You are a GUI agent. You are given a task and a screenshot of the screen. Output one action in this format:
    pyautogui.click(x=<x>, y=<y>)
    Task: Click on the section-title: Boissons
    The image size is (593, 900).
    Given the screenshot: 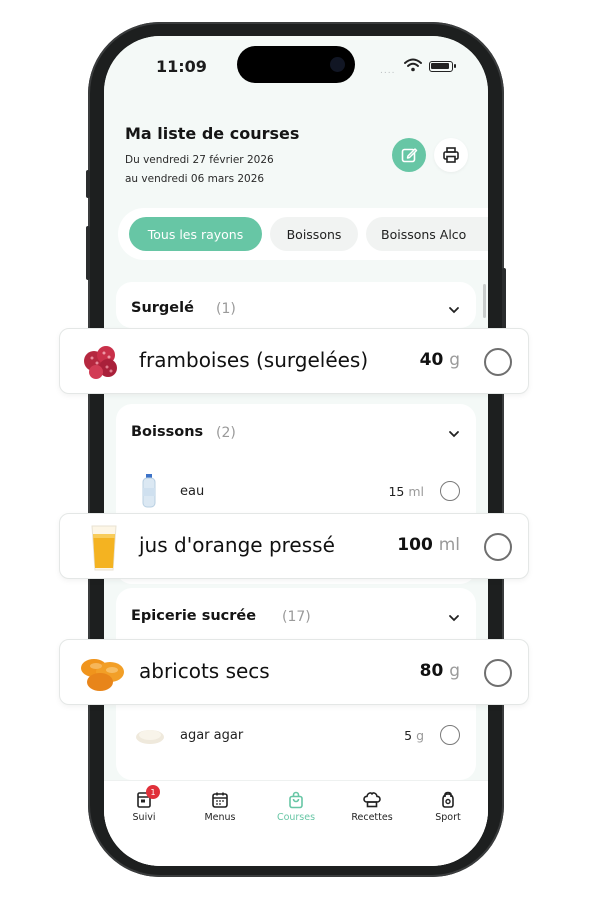 What is the action you would take?
    pyautogui.click(x=167, y=432)
    